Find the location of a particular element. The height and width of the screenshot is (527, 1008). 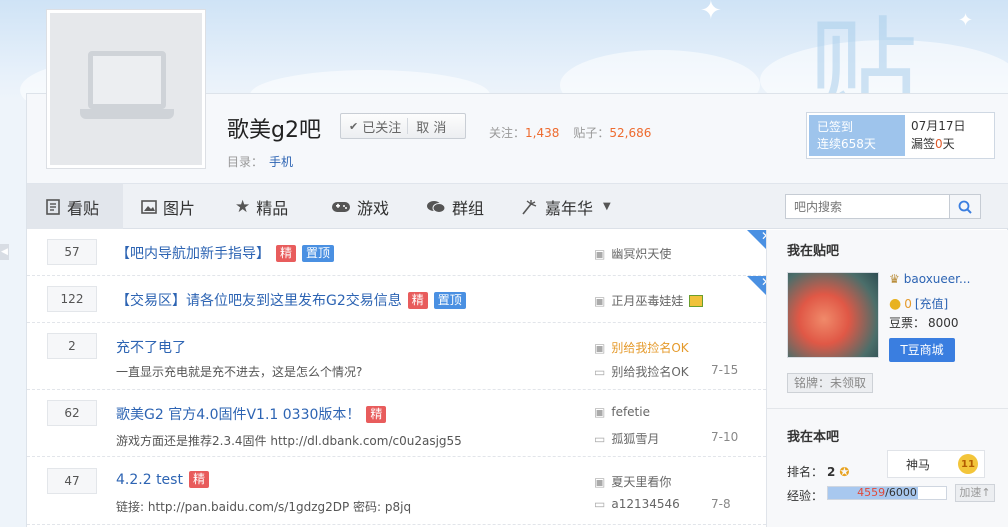

thread-title-row: 4.2.2 test 精 is located at coordinates (162, 479).